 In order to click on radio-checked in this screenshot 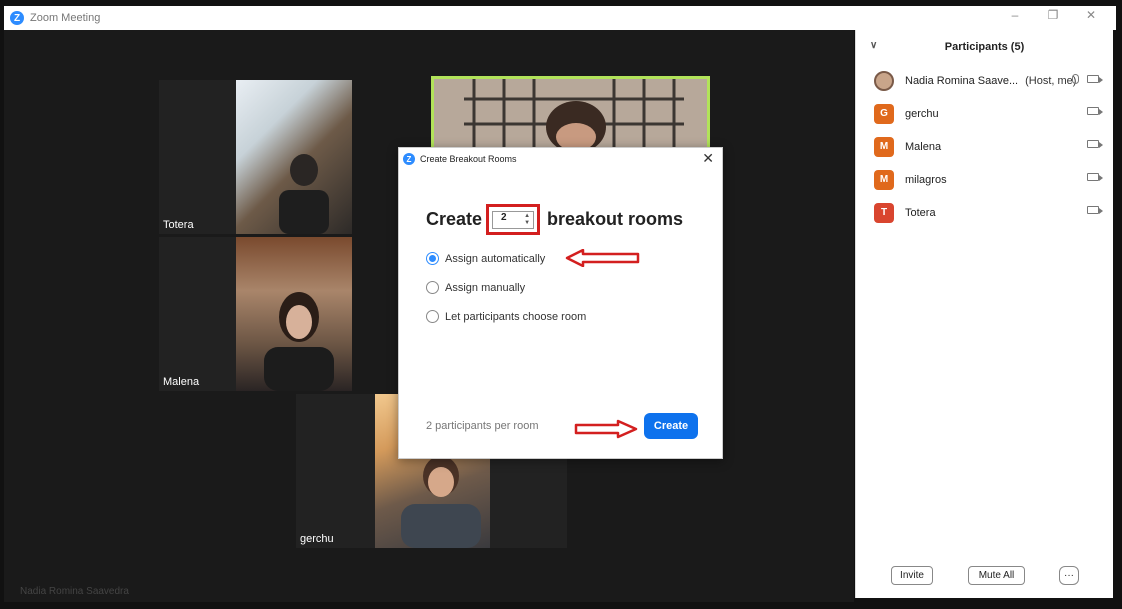, I will do `click(432, 258)`.